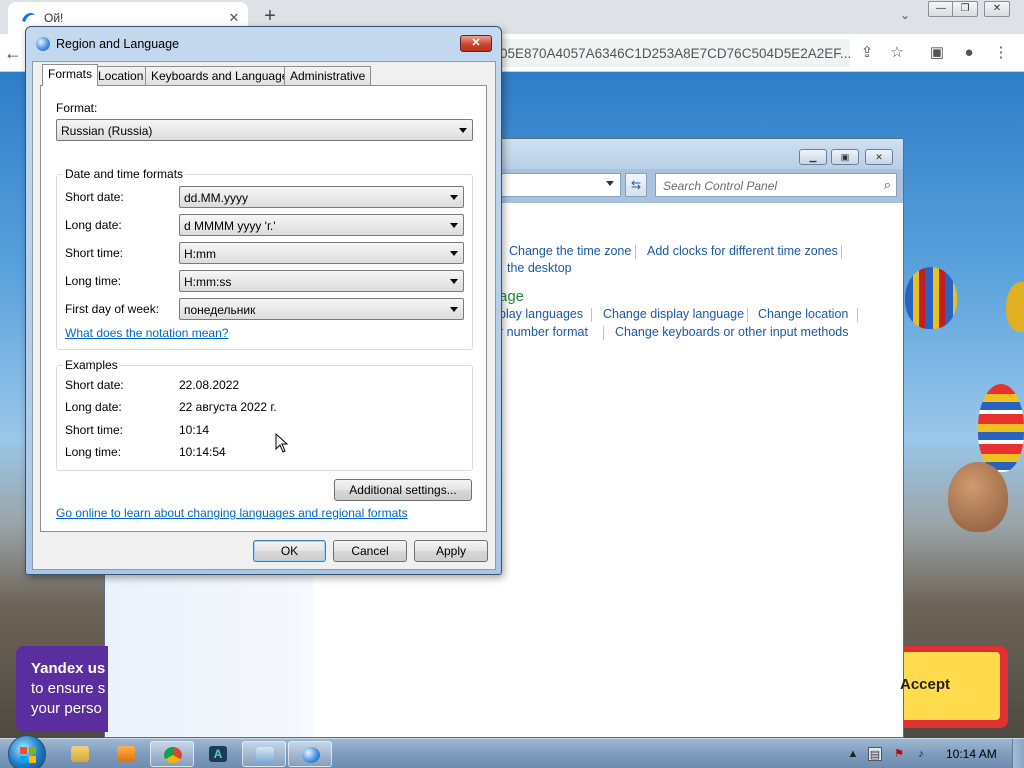 The width and height of the screenshot is (1024, 768). Describe the element at coordinates (27, 751) in the screenshot. I see `start-button` at that location.